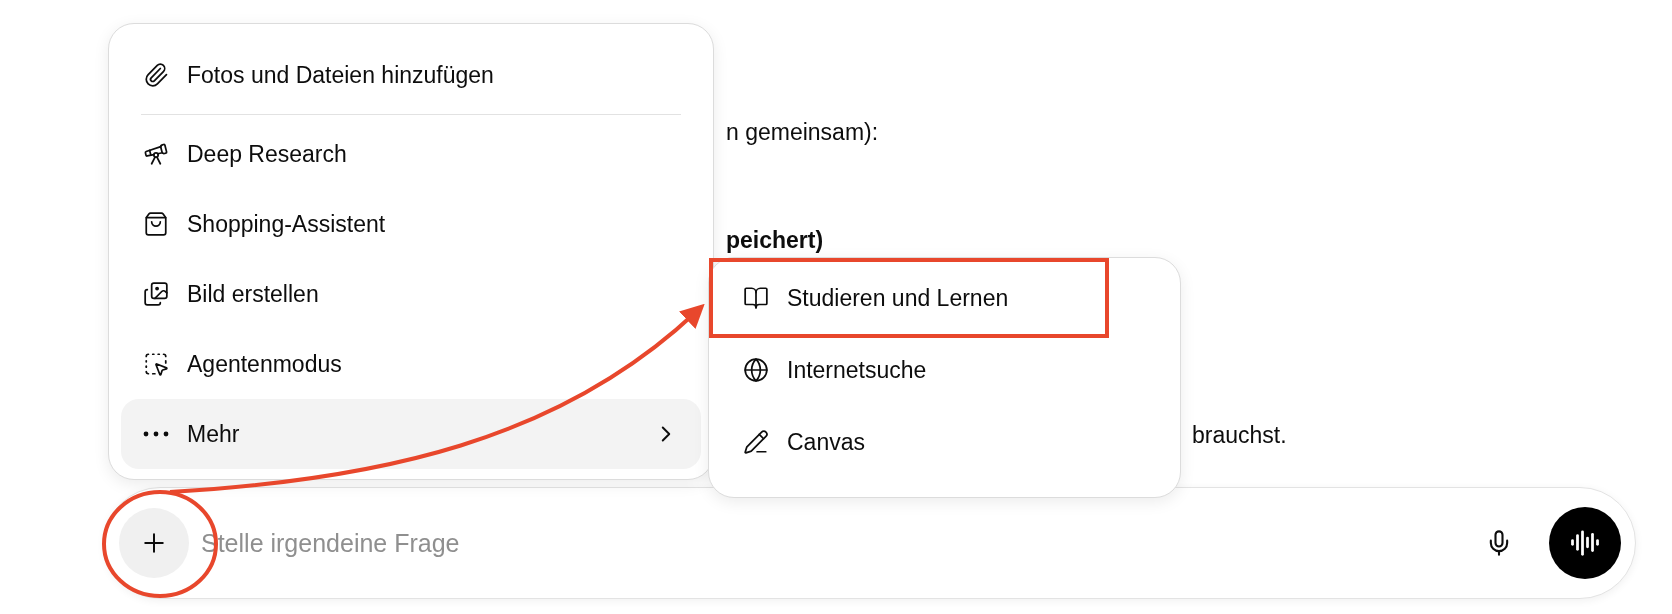  I want to click on audio-lines-icon, so click(1585, 543).